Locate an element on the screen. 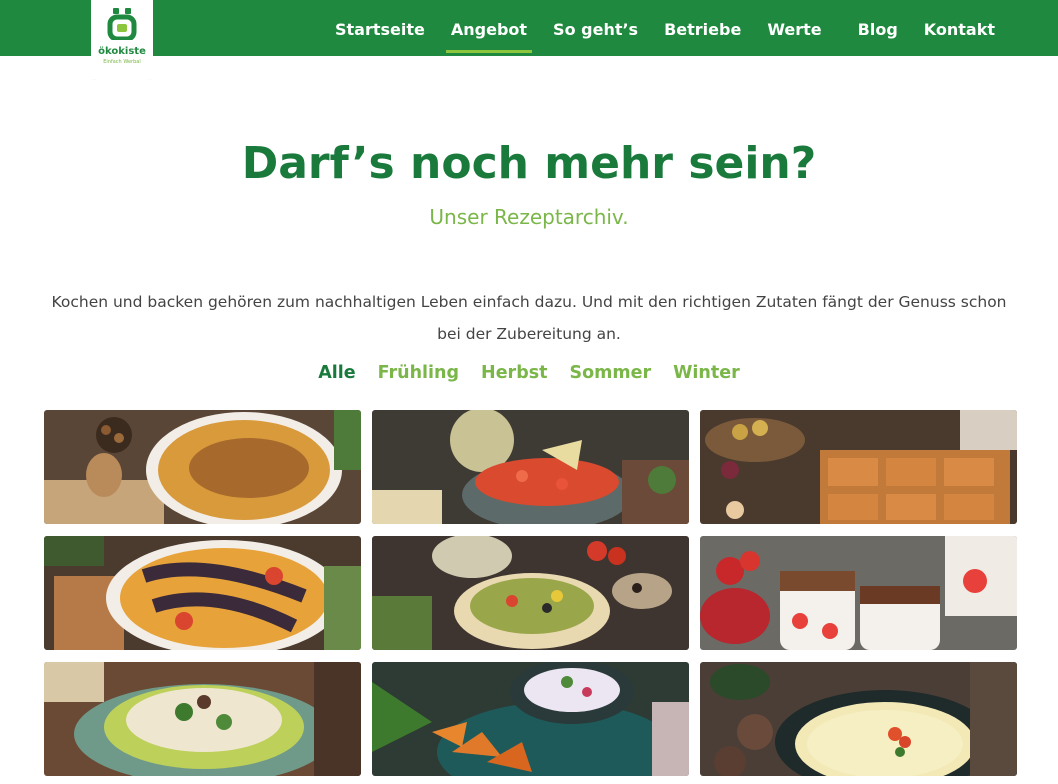 Image resolution: width=1058 pixels, height=784 pixels. sheet-cake-squares-image is located at coordinates (858, 467).